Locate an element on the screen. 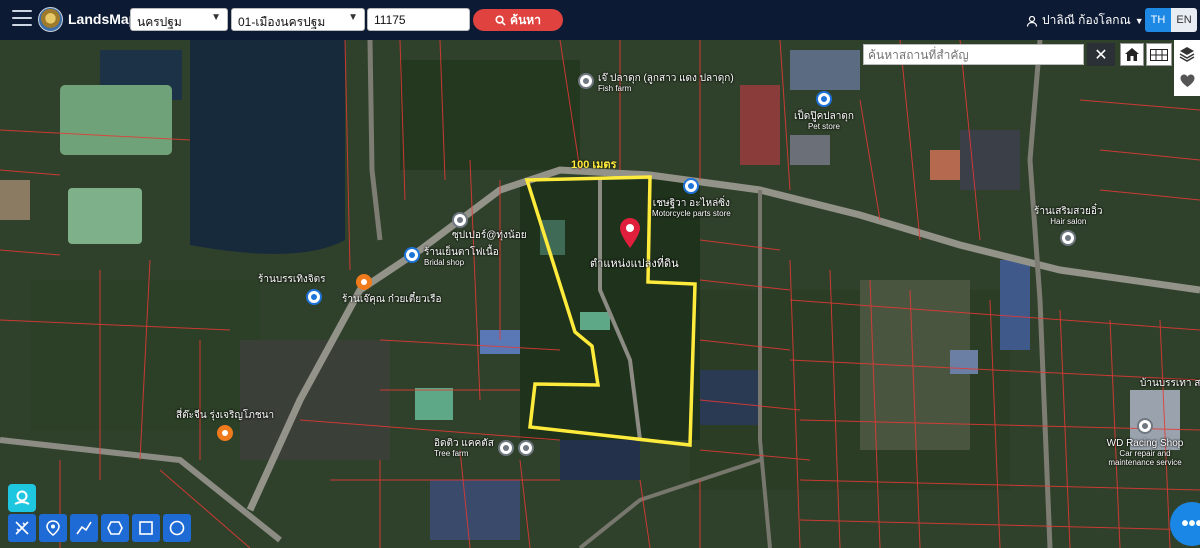 This screenshot has width=1200, height=548. circle-icon is located at coordinates (177, 528).